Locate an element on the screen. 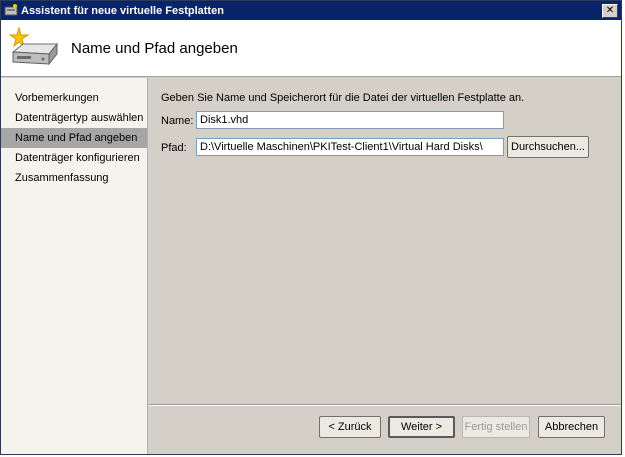 Image resolution: width=625 pixels, height=457 pixels. footer-separator is located at coordinates (385, 405).